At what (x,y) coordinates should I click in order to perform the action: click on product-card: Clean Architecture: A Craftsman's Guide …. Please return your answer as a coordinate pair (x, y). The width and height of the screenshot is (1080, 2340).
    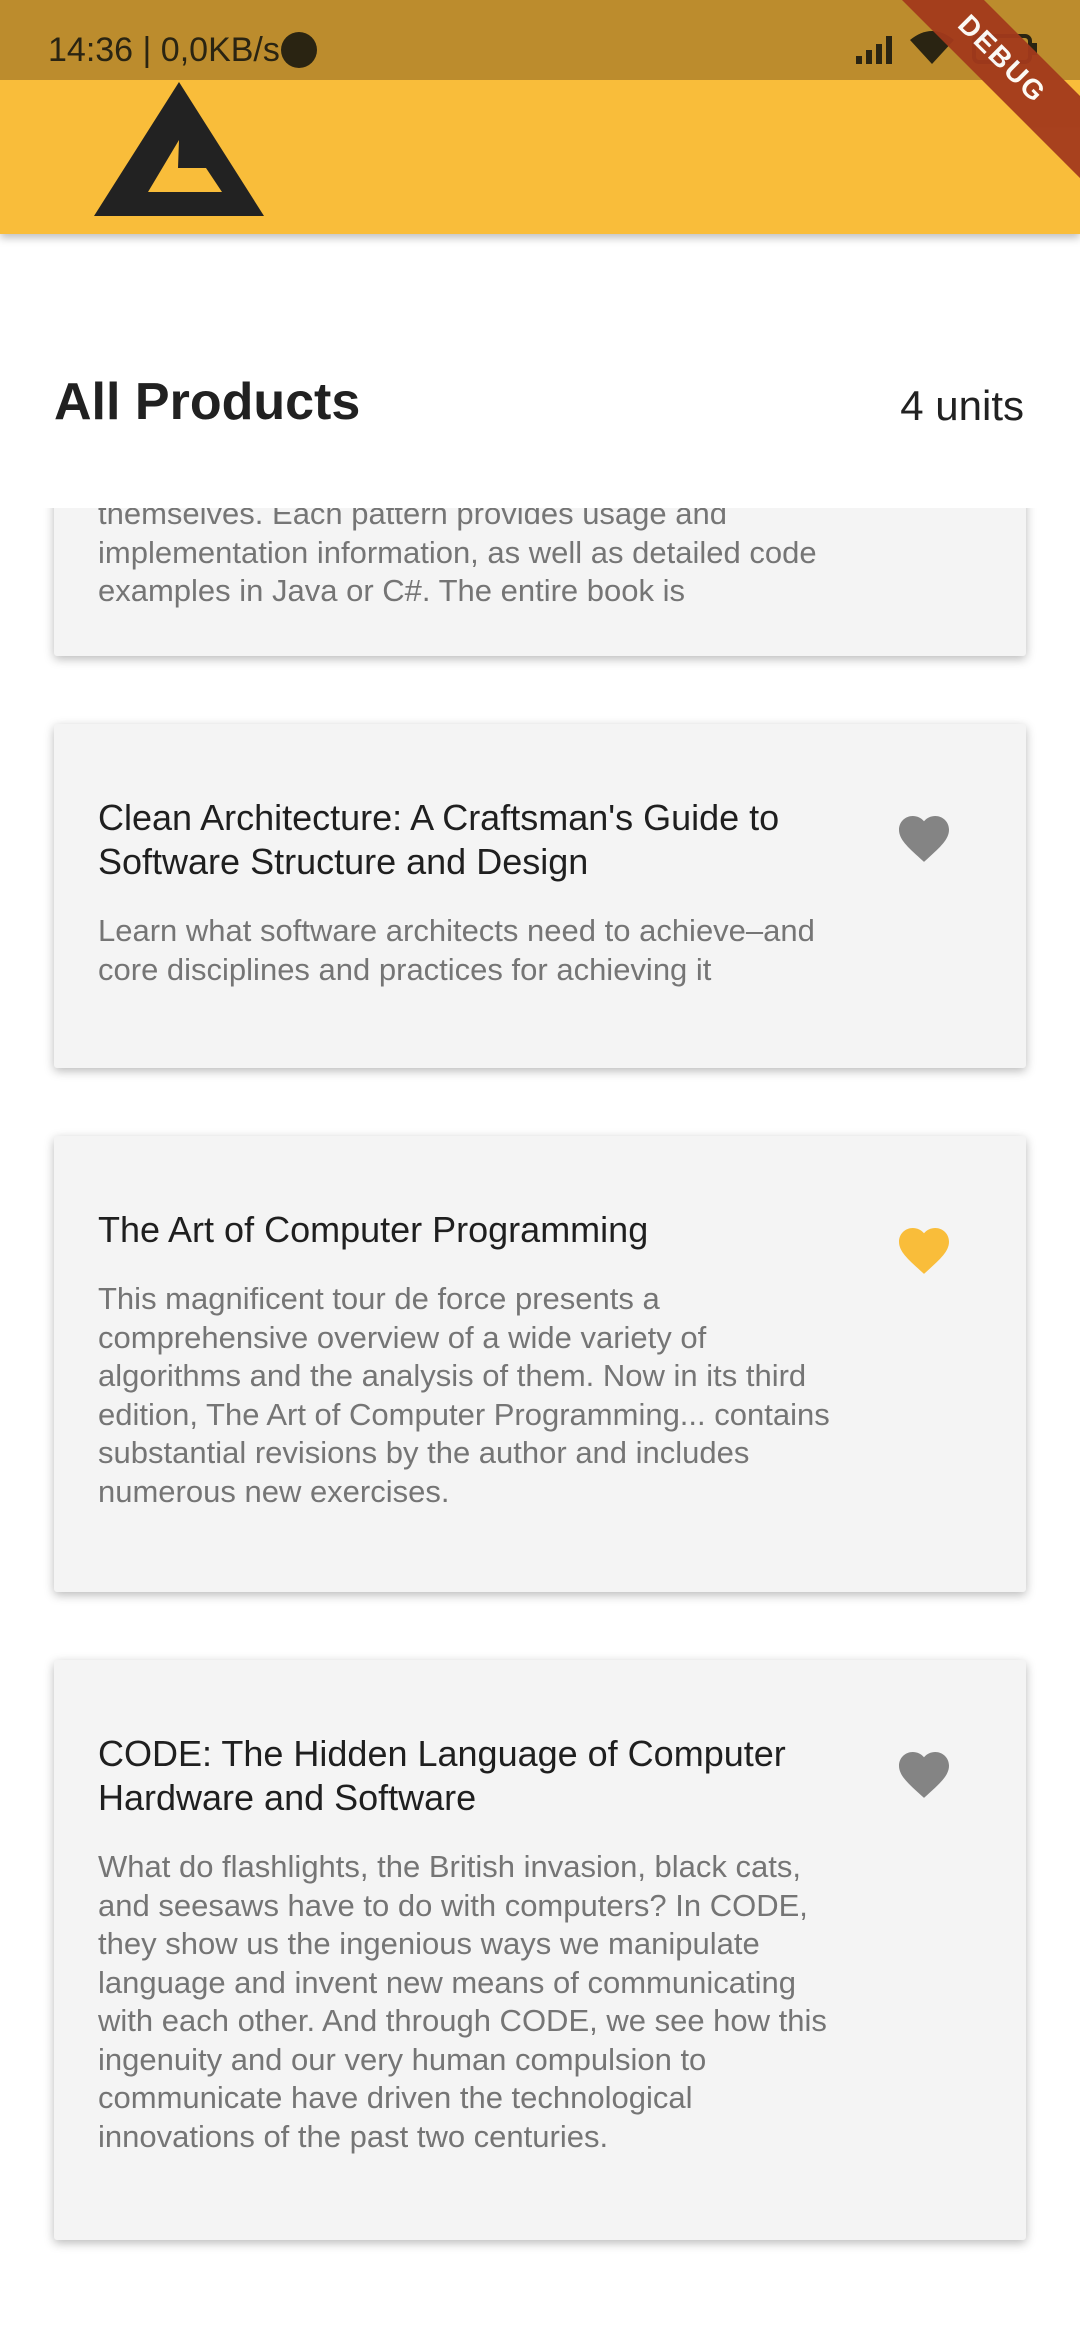
    Looking at the image, I should click on (540, 896).